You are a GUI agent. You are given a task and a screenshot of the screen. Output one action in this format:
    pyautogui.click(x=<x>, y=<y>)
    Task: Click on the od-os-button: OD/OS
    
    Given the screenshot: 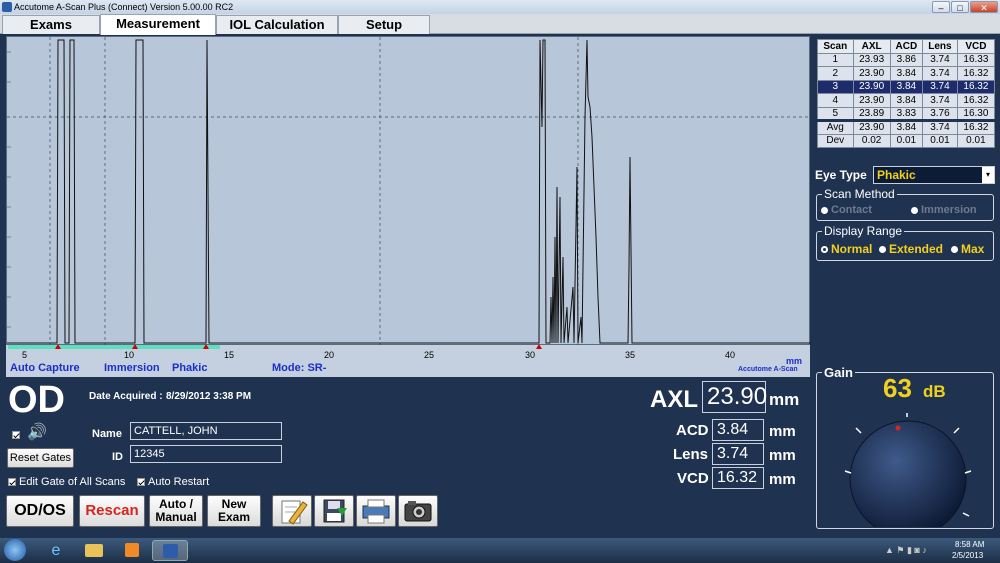 What is the action you would take?
    pyautogui.click(x=40, y=511)
    